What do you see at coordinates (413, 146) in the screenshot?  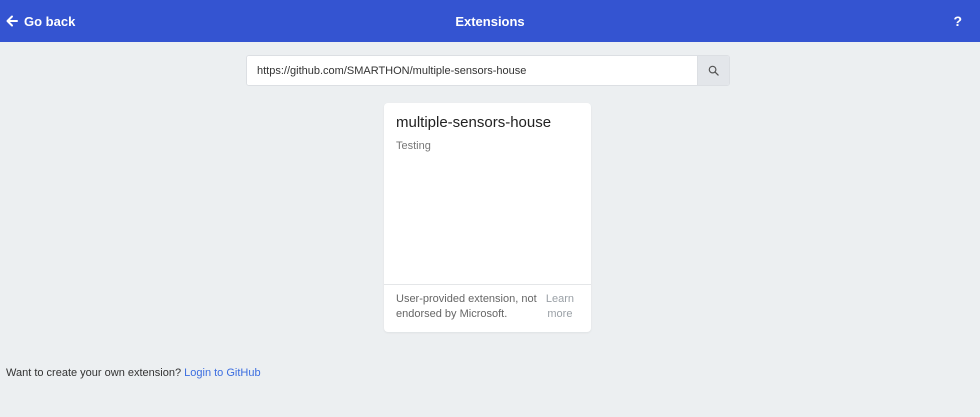 I see `extension-description: Testing` at bounding box center [413, 146].